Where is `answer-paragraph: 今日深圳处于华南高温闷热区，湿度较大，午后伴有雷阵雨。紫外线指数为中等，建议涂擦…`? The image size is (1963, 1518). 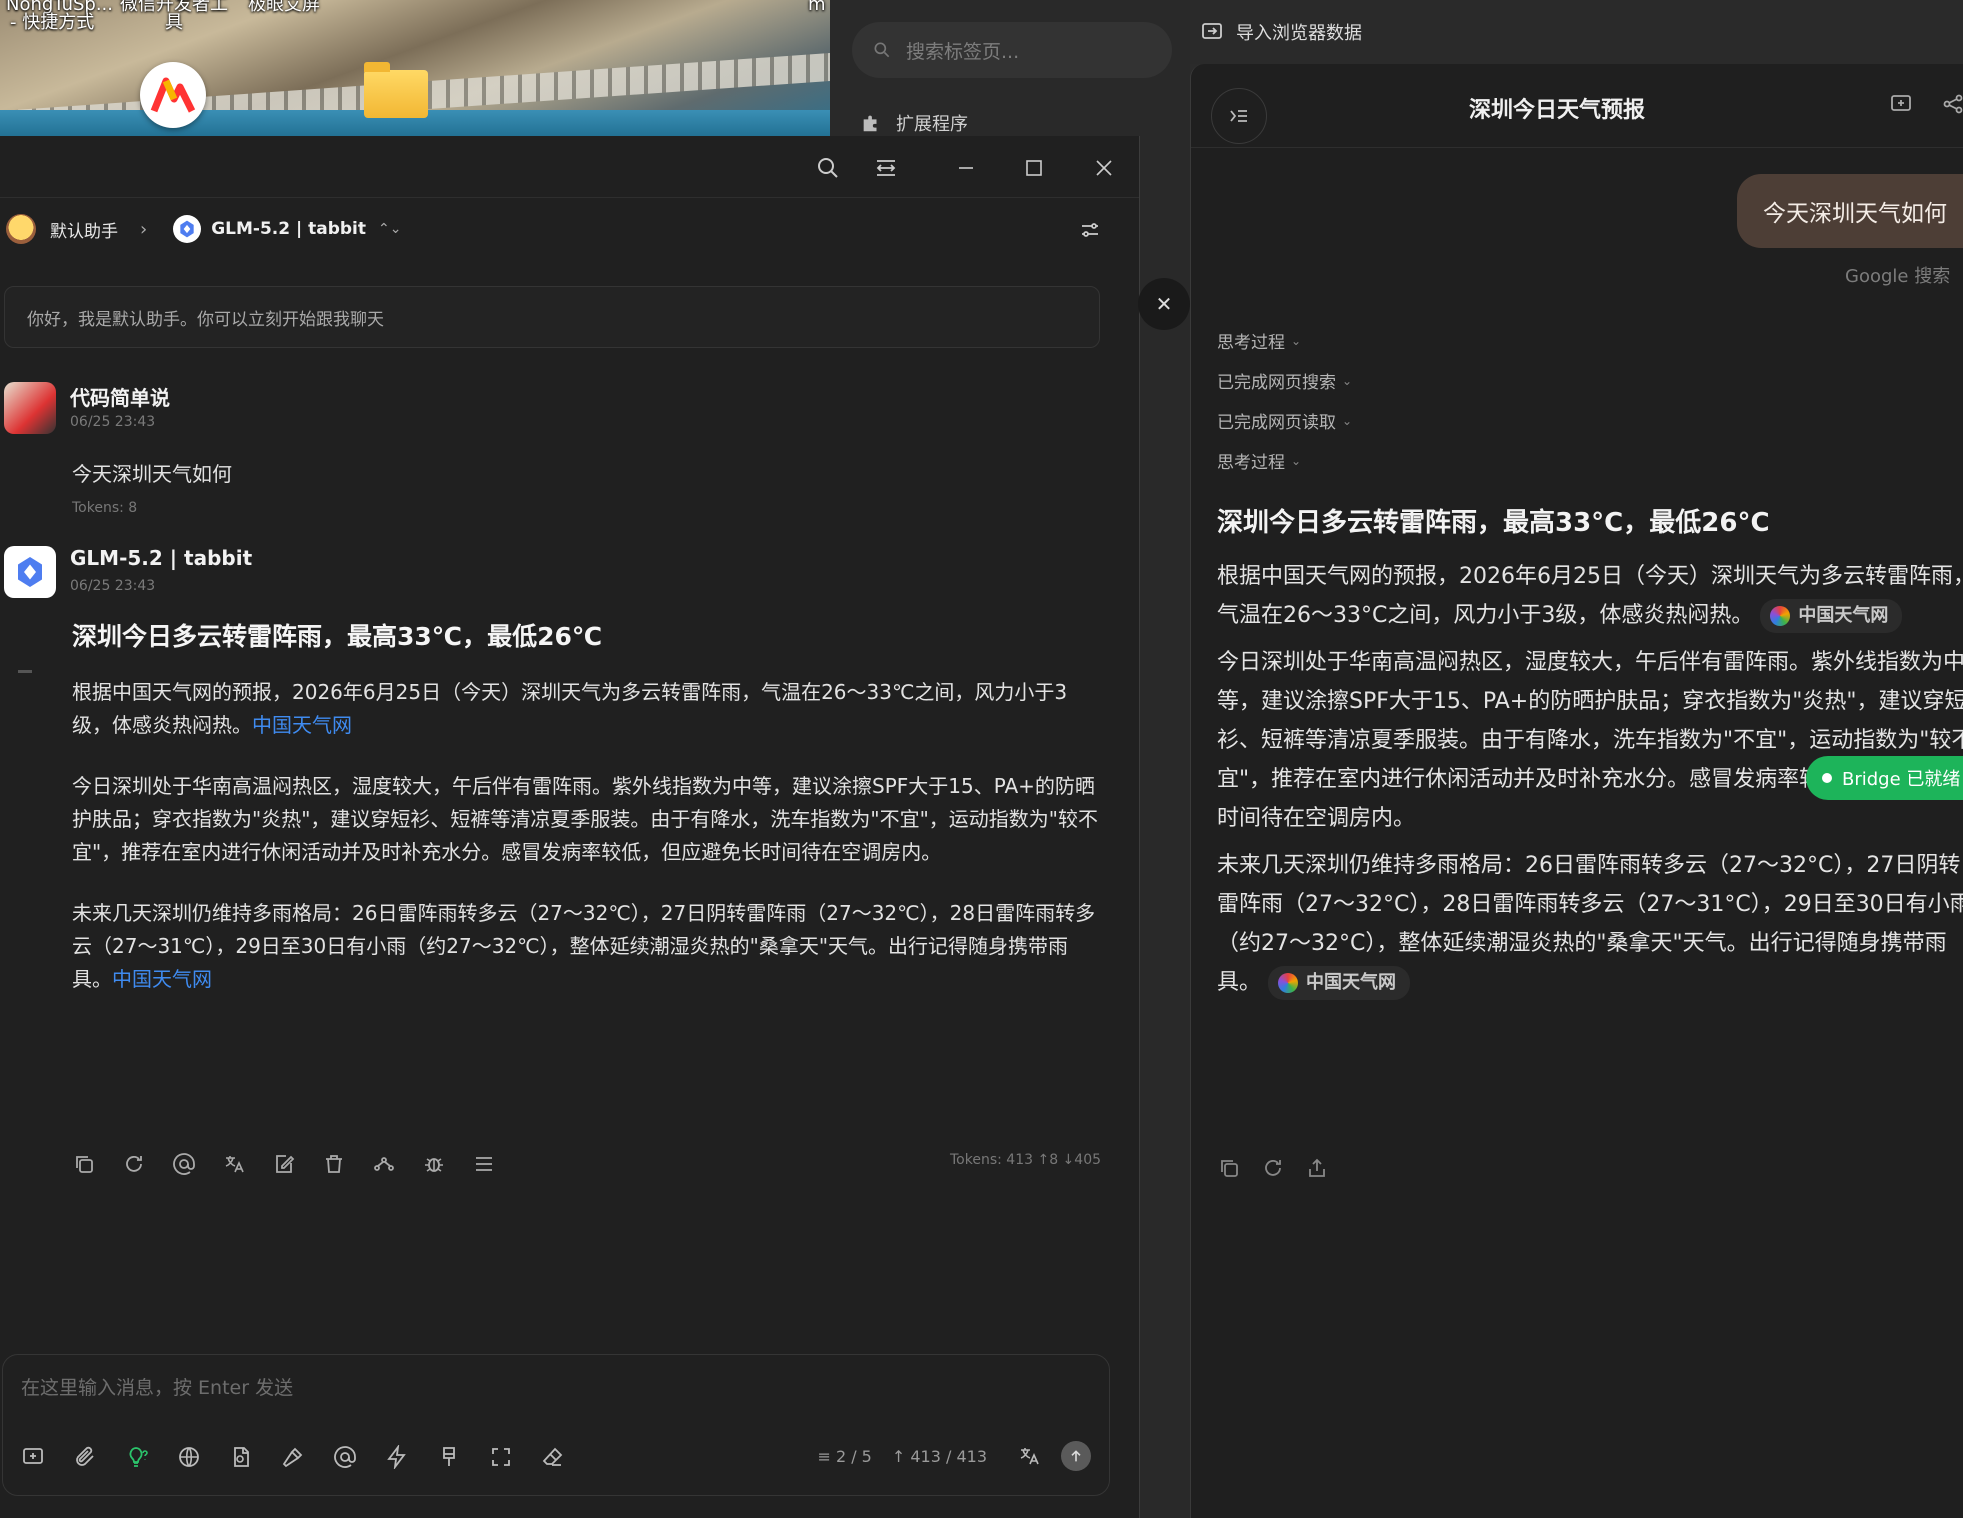 answer-paragraph: 今日深圳处于华南高温闷热区，湿度较大，午后伴有雷阵雨。紫外线指数为中等，建议涂擦… is located at coordinates (1590, 740).